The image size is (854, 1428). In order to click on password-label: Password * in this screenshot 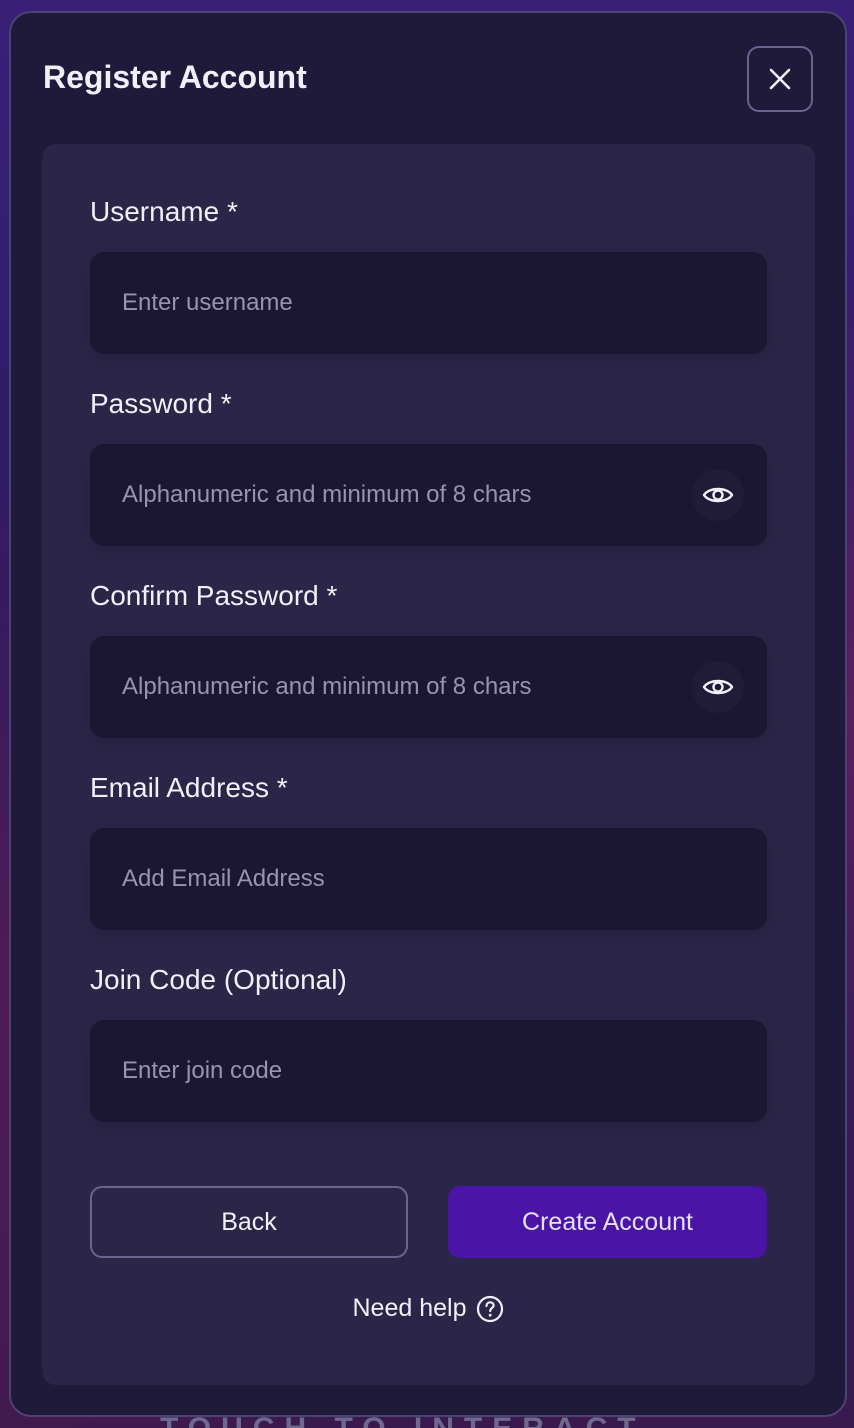, I will do `click(161, 403)`.